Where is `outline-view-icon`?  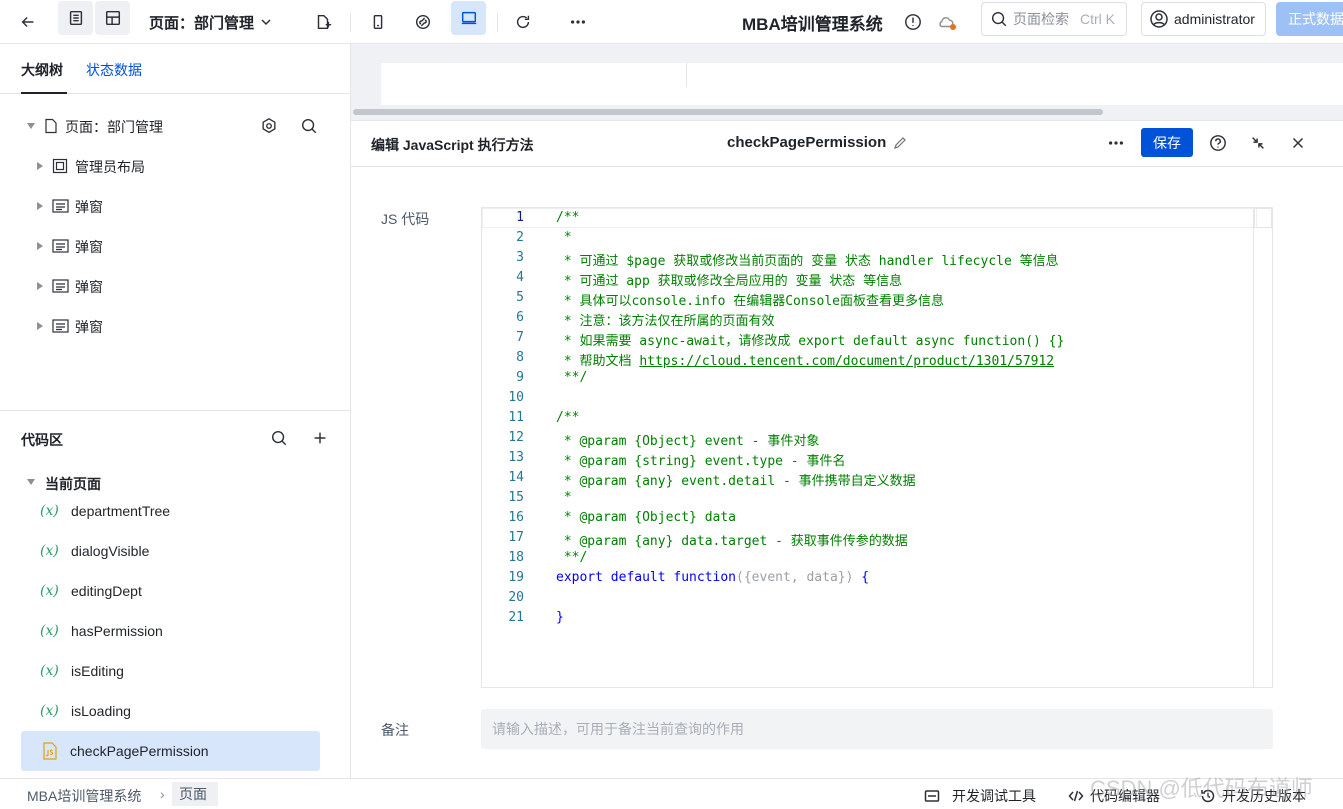 outline-view-icon is located at coordinates (75, 18).